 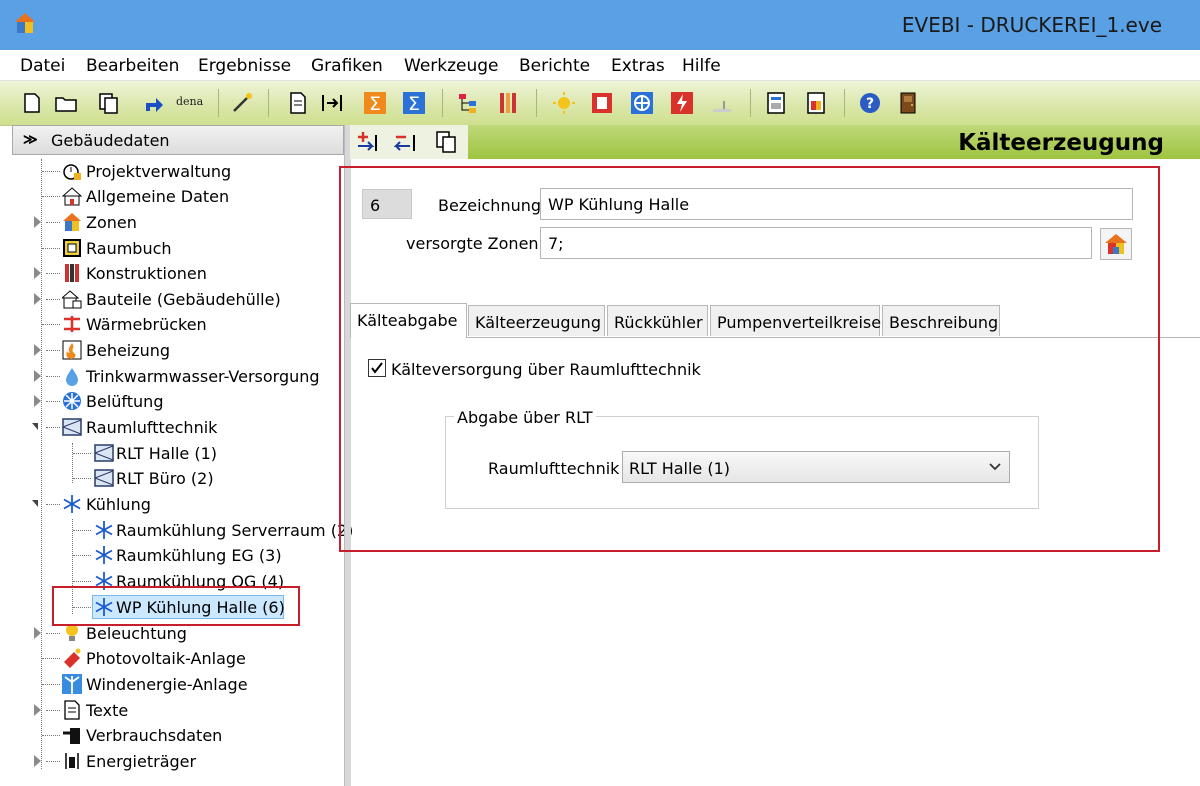 I want to click on tree-item-label: Bauteile (Gebäudehülle), so click(x=183, y=299).